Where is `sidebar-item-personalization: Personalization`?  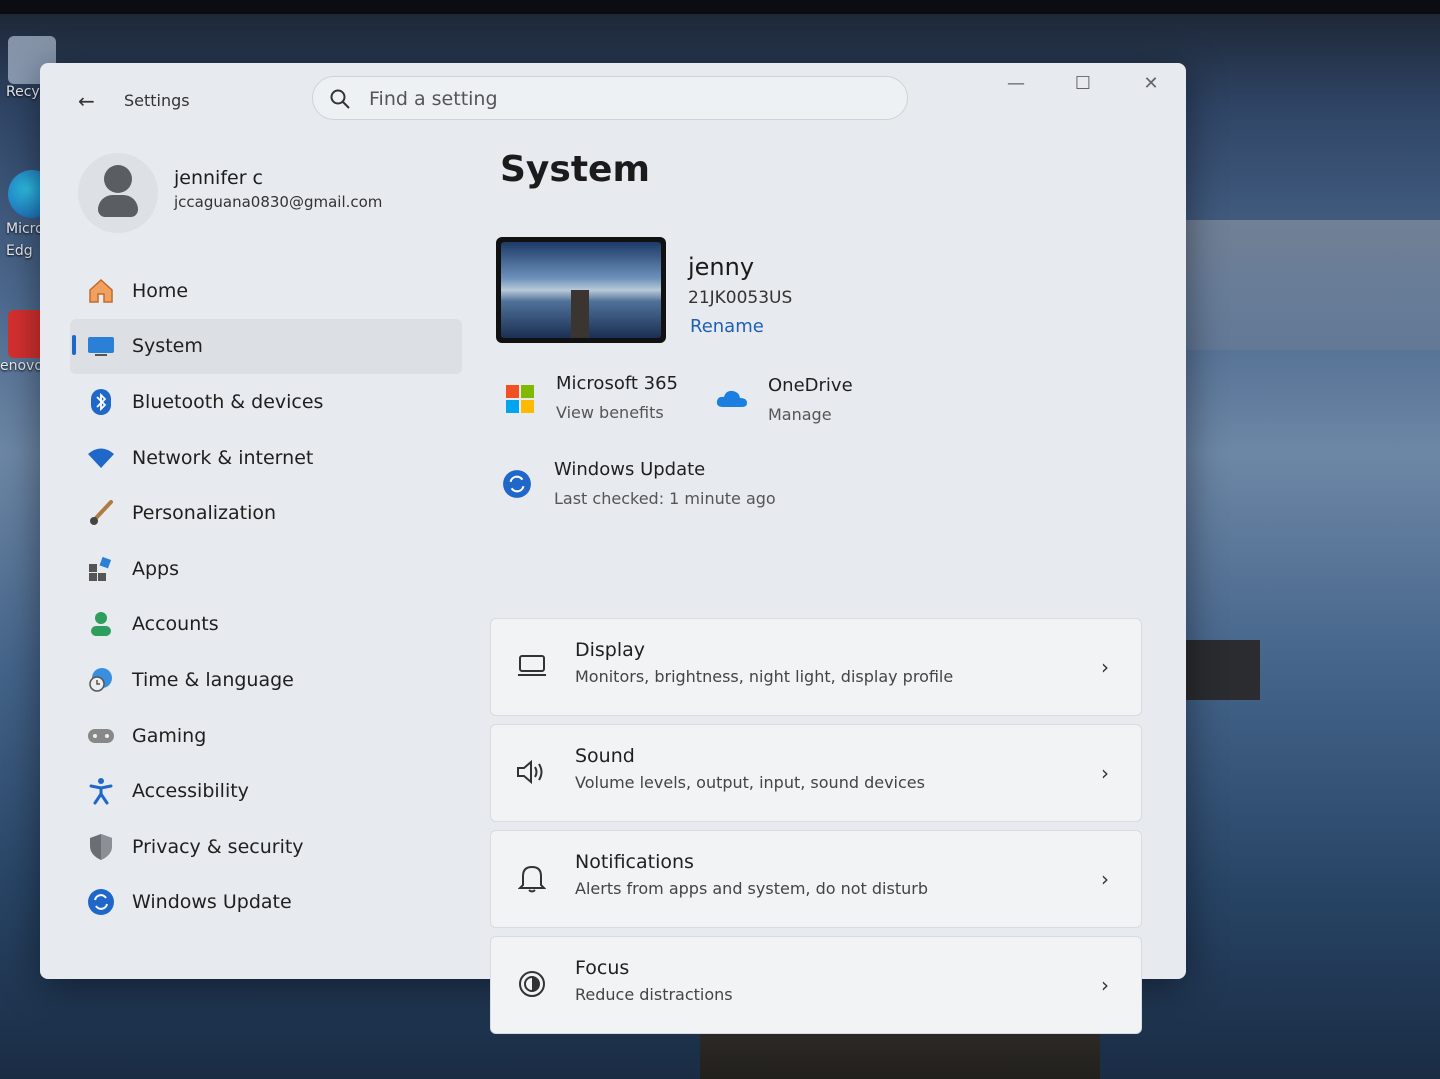 sidebar-item-personalization: Personalization is located at coordinates (266, 513).